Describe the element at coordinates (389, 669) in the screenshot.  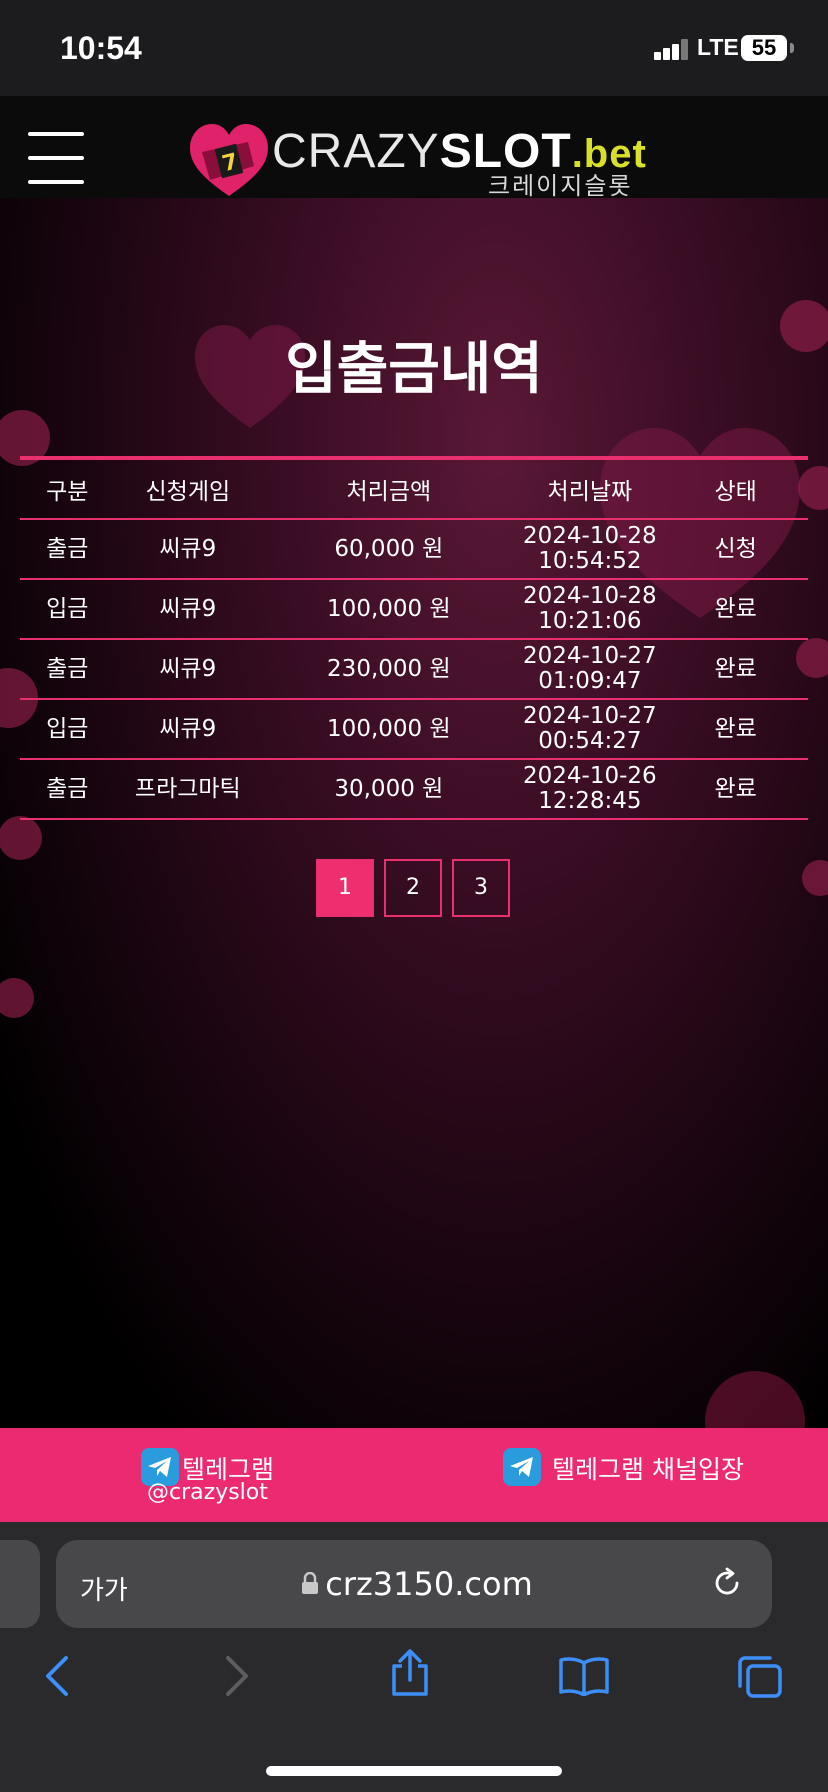
I see `cell-amount: 230,000 원` at that location.